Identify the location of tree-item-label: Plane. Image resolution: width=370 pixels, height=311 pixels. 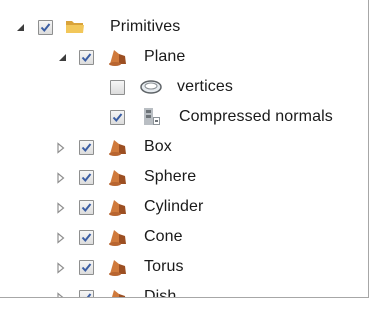
(165, 56).